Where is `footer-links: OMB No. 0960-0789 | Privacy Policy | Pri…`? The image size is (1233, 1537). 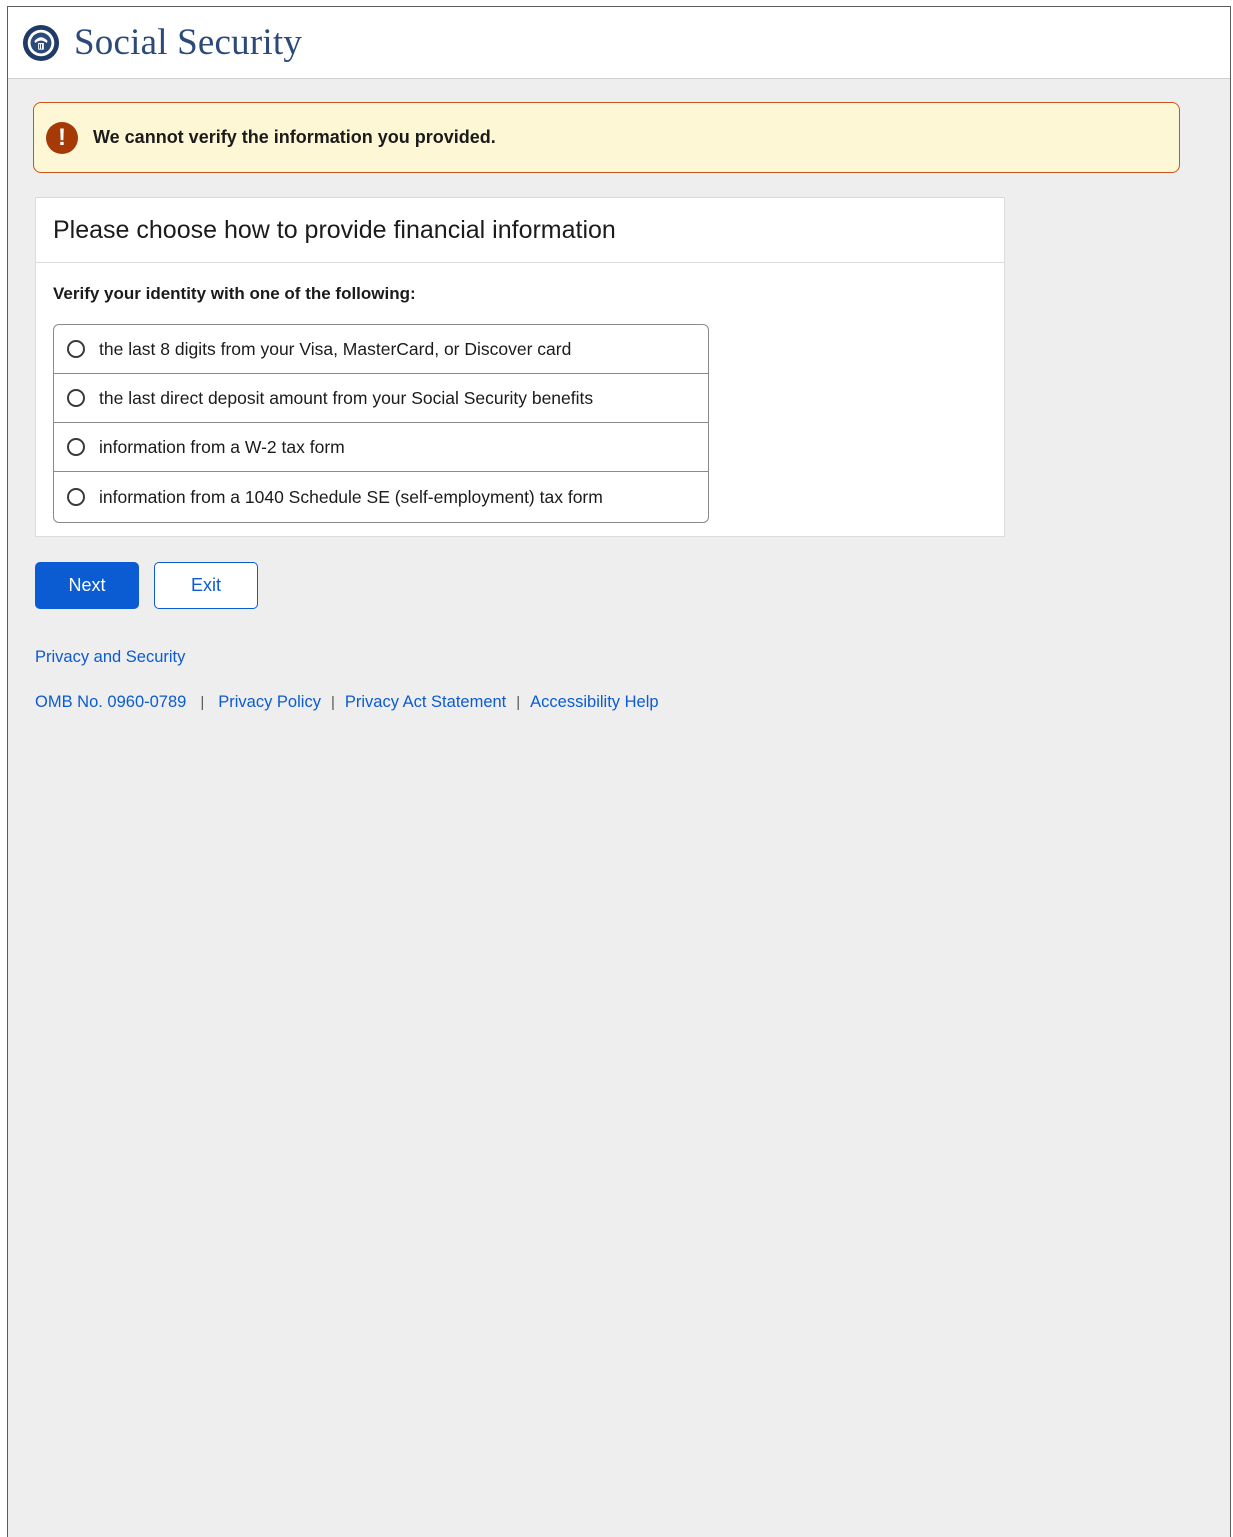 footer-links: OMB No. 0960-0789 | Privacy Policy | Pri… is located at coordinates (347, 702).